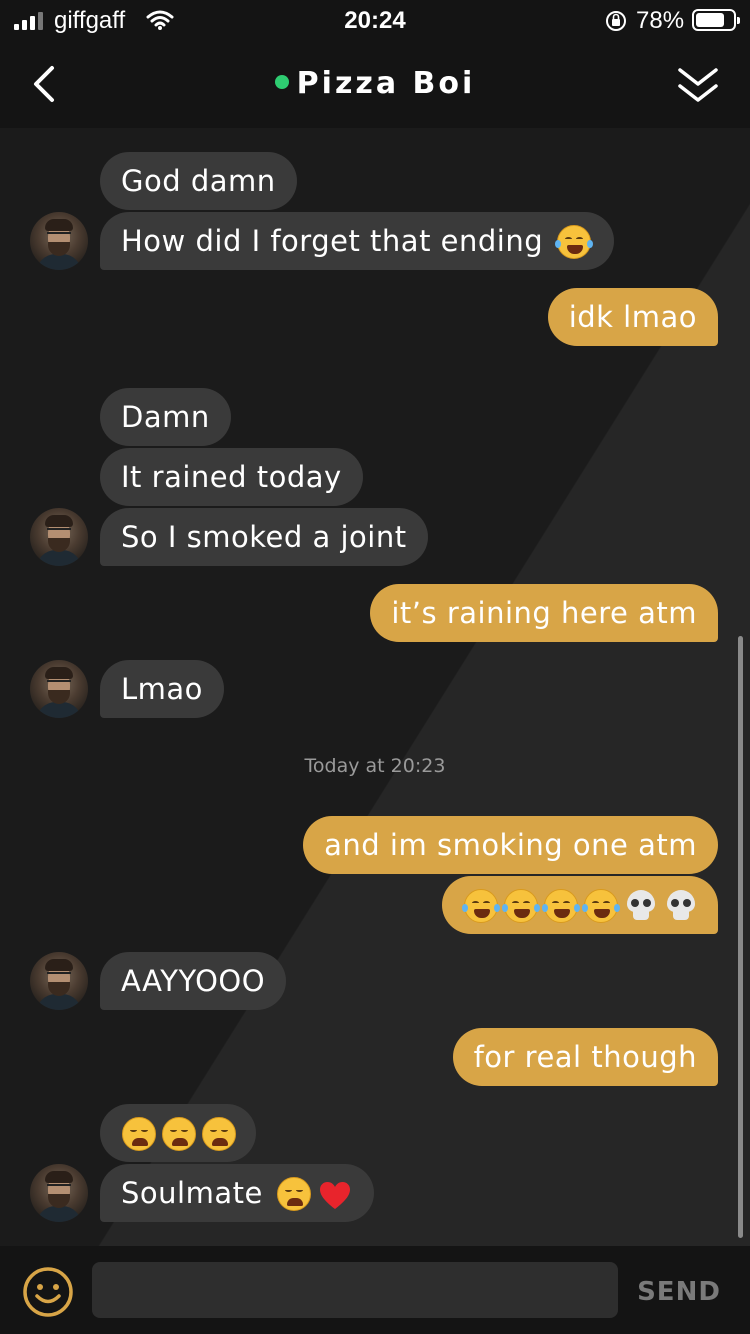 Image resolution: width=750 pixels, height=1334 pixels. I want to click on double-chevron-down-icon, so click(698, 85).